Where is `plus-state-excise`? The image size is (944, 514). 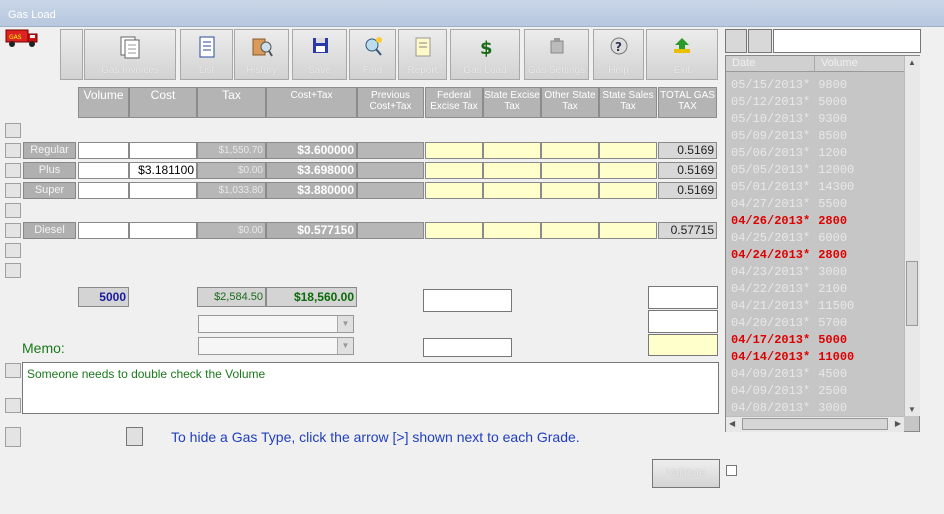 plus-state-excise is located at coordinates (512, 170).